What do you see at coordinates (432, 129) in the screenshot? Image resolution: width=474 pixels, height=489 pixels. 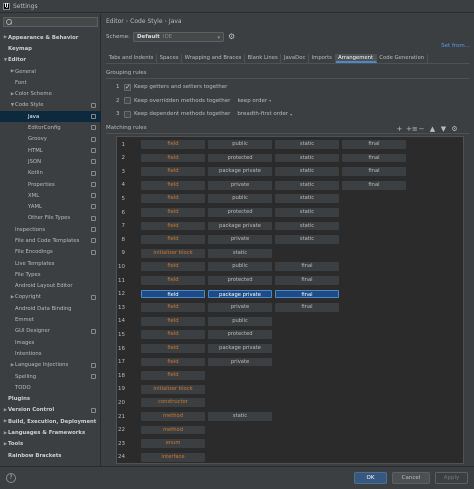 I see `move-up-icon: ▲` at bounding box center [432, 129].